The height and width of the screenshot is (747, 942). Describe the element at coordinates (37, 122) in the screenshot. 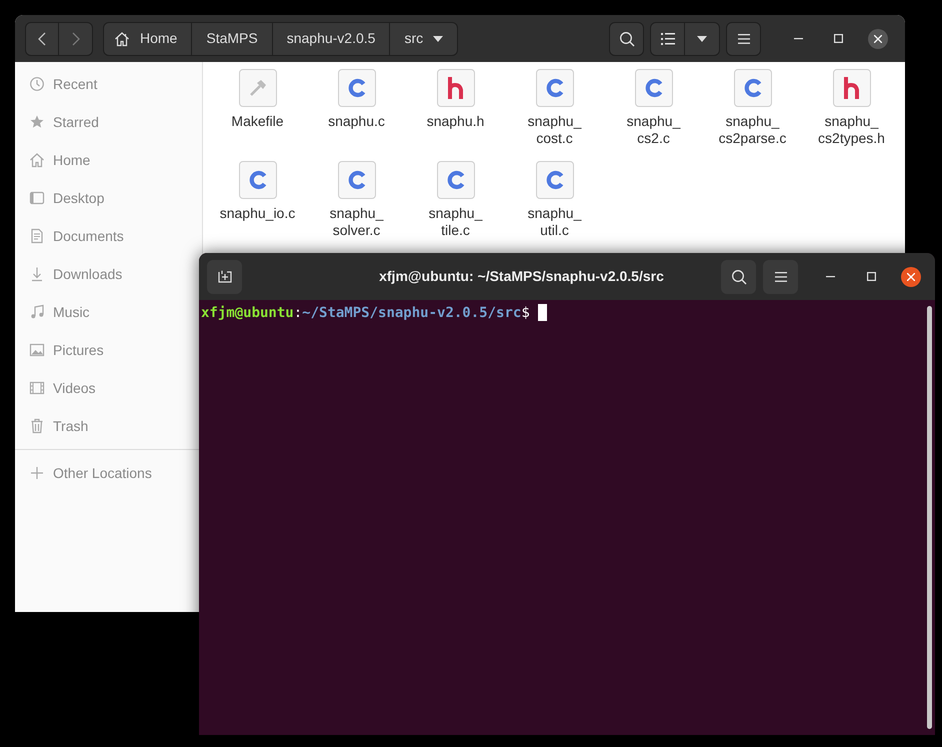

I see `star-icon` at that location.